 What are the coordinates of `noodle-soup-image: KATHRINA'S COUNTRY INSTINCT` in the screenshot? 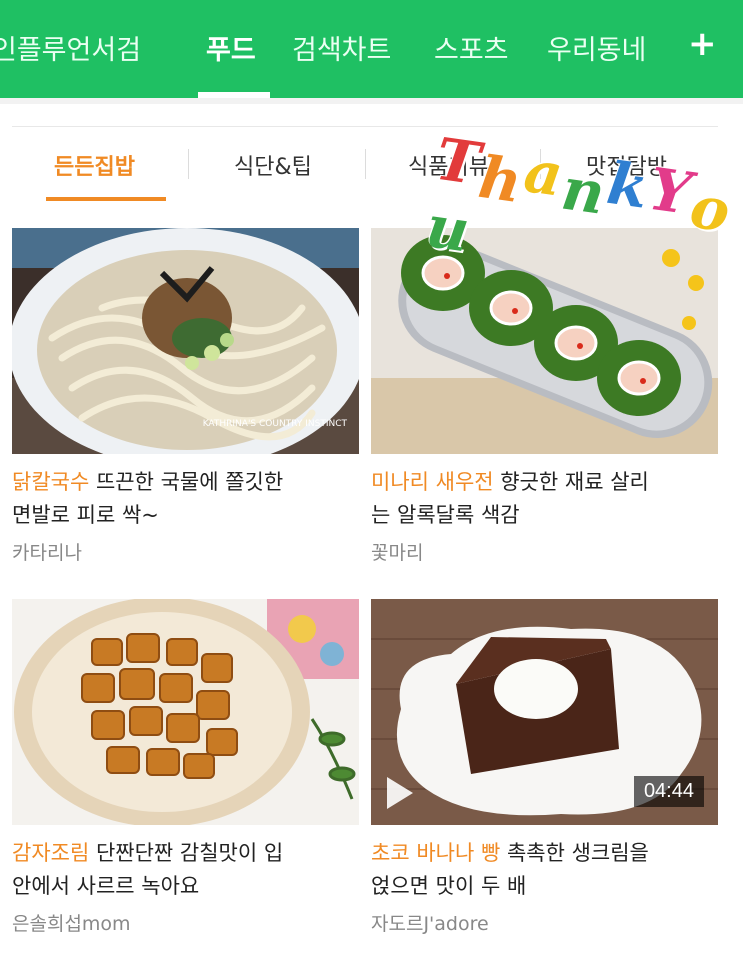 It's located at (185, 341).